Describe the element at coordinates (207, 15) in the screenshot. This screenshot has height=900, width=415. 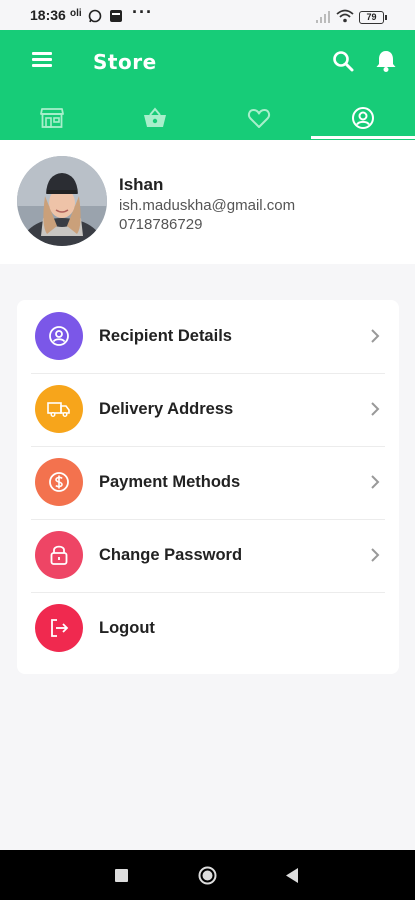
I see `status-bar: 18:36 oli ··· 79` at that location.